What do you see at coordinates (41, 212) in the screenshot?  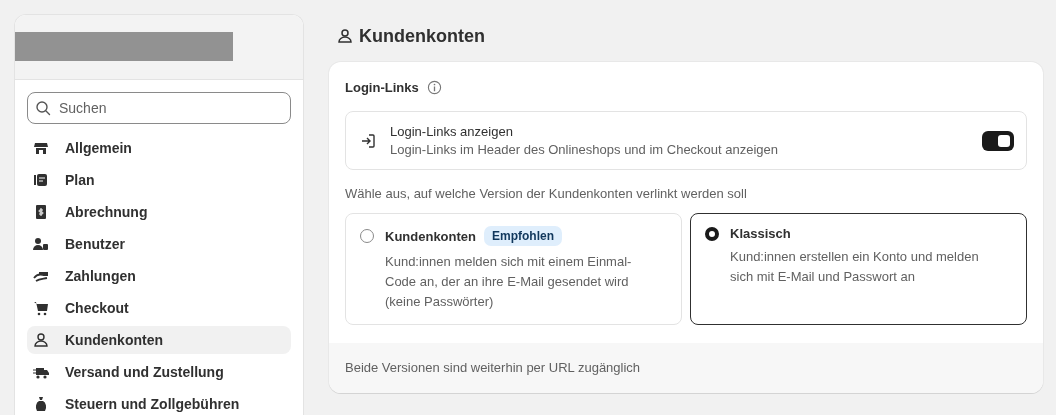 I see `receipt-icon` at bounding box center [41, 212].